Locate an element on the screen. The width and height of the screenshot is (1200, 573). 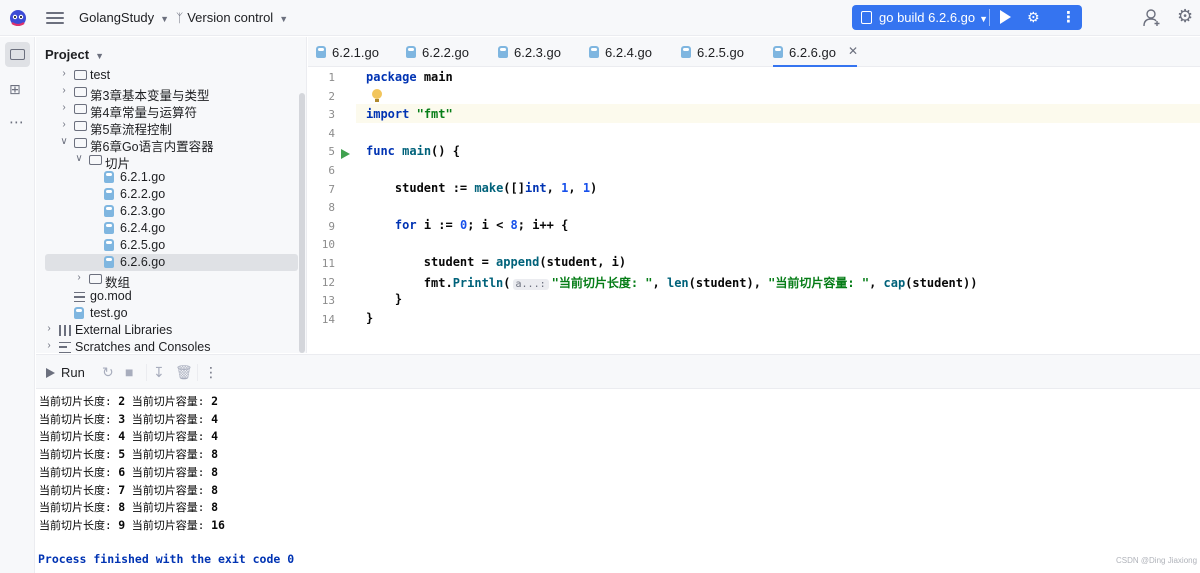
run-configuration-widget: go build 6.2.6.go ▼ ⚙ ⋮ is located at coordinates (967, 17).